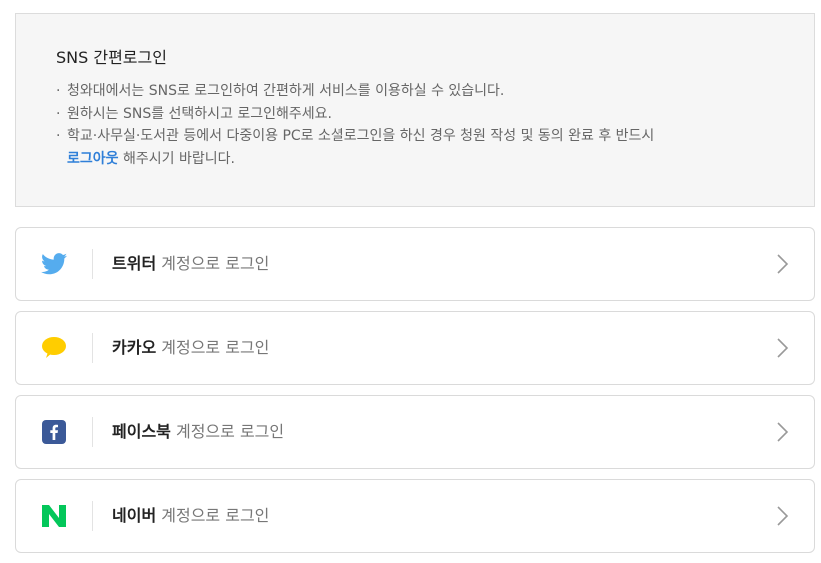  What do you see at coordinates (134, 515) in the screenshot?
I see `brand-name: 네이버` at bounding box center [134, 515].